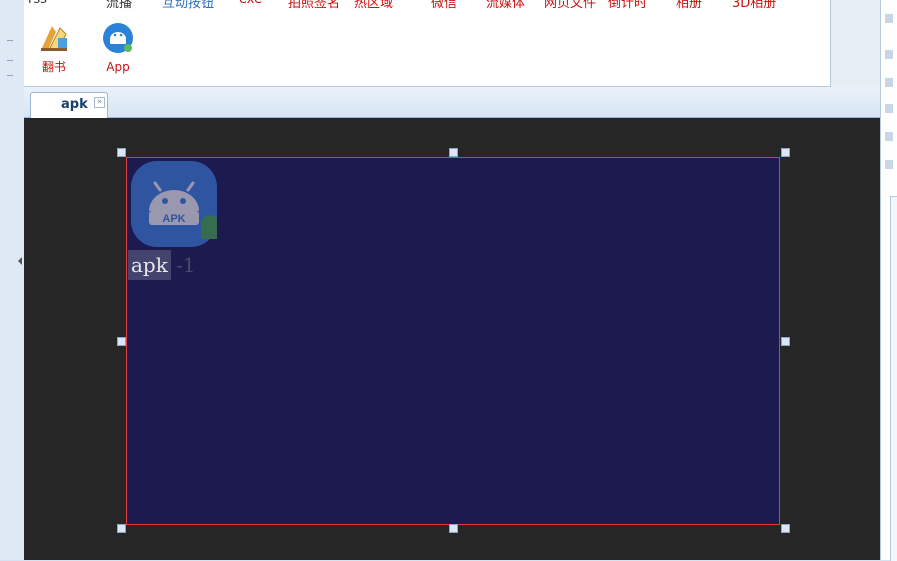 Image resolution: width=897 pixels, height=561 pixels. What do you see at coordinates (785, 341) in the screenshot?
I see `resize-handle-right` at bounding box center [785, 341].